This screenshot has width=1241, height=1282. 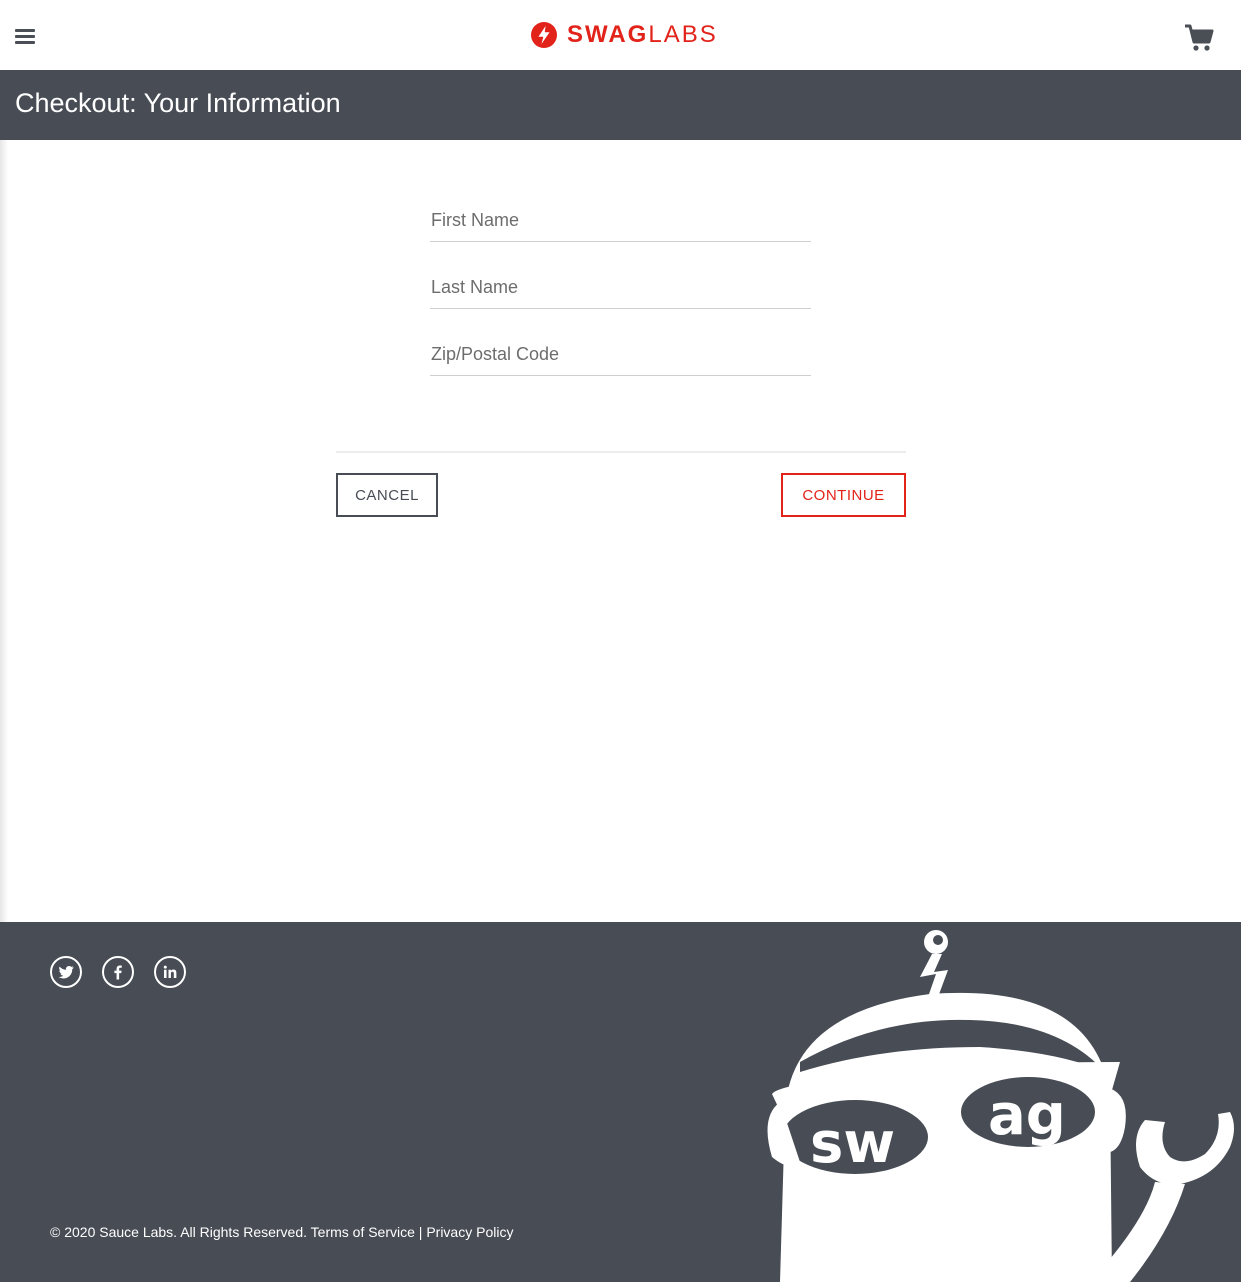 What do you see at coordinates (620, 105) in the screenshot?
I see `secondary-header: Checkout: Your Information` at bounding box center [620, 105].